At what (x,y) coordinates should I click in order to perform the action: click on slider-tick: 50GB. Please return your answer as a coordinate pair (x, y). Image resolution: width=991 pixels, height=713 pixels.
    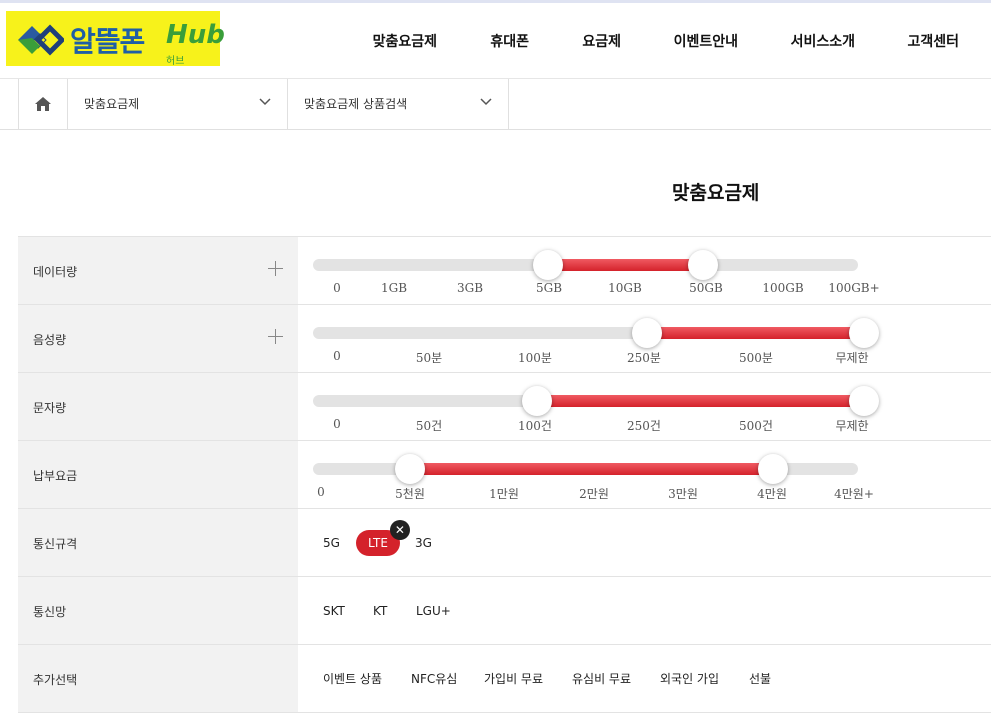
    Looking at the image, I should click on (706, 288).